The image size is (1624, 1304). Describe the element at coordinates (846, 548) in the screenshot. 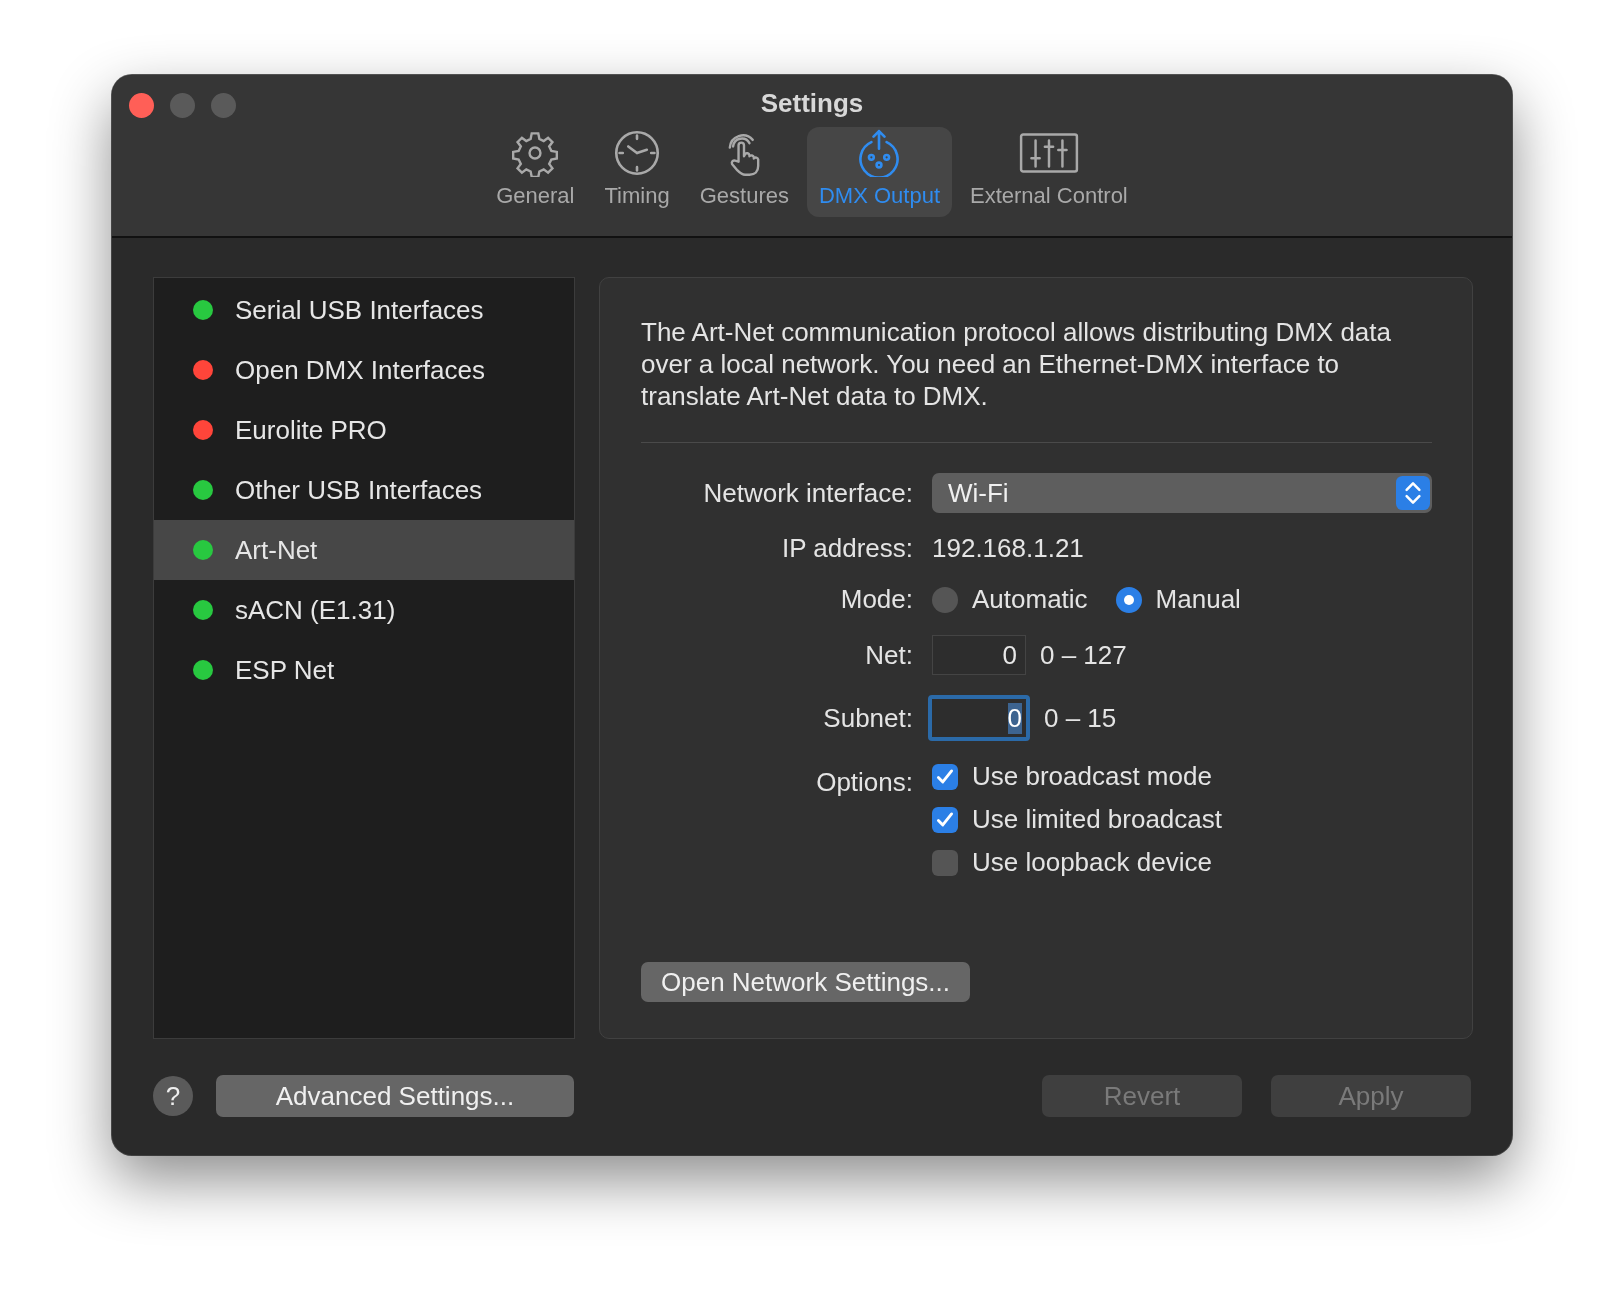

I see `field-label: IP address:` at that location.